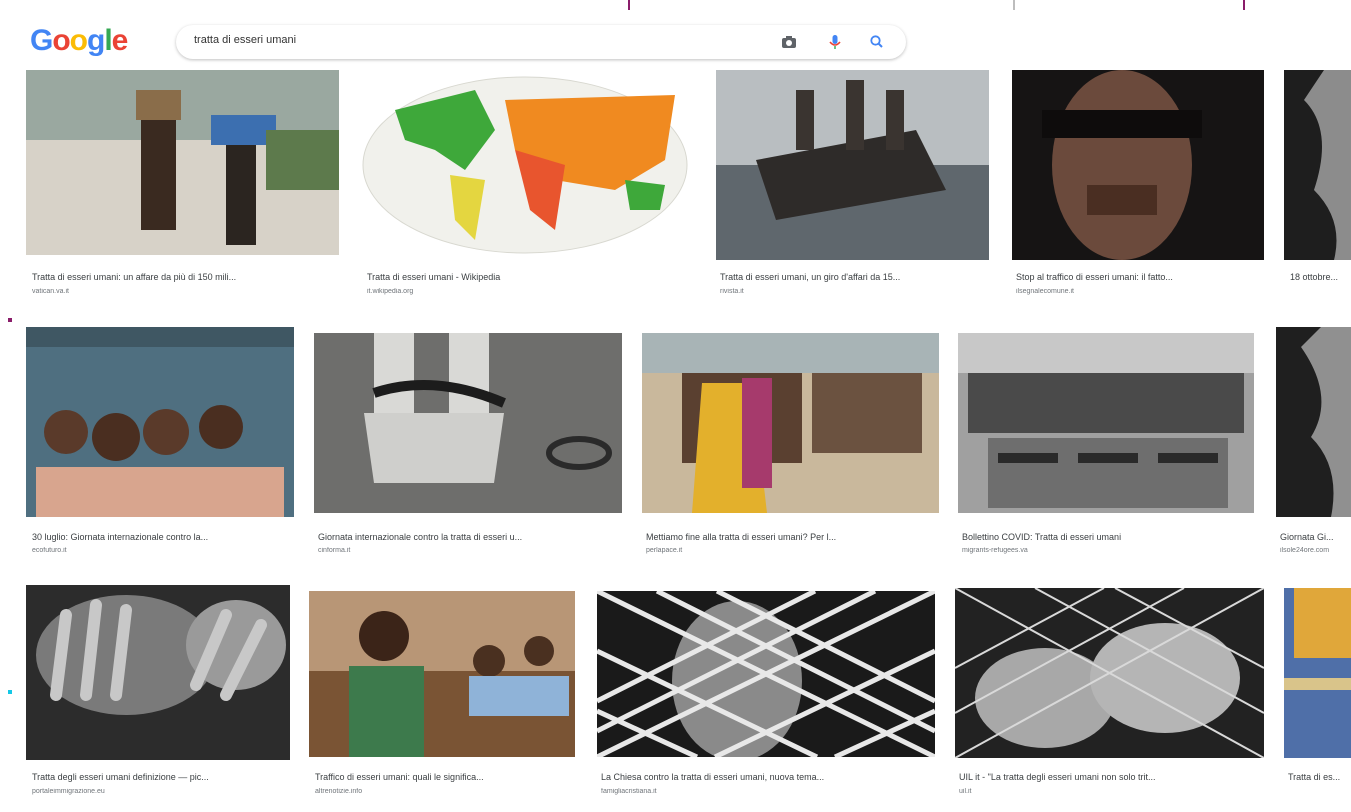 The height and width of the screenshot is (812, 1351). I want to click on result-source: portaleimmigrazione.eu, so click(161, 791).